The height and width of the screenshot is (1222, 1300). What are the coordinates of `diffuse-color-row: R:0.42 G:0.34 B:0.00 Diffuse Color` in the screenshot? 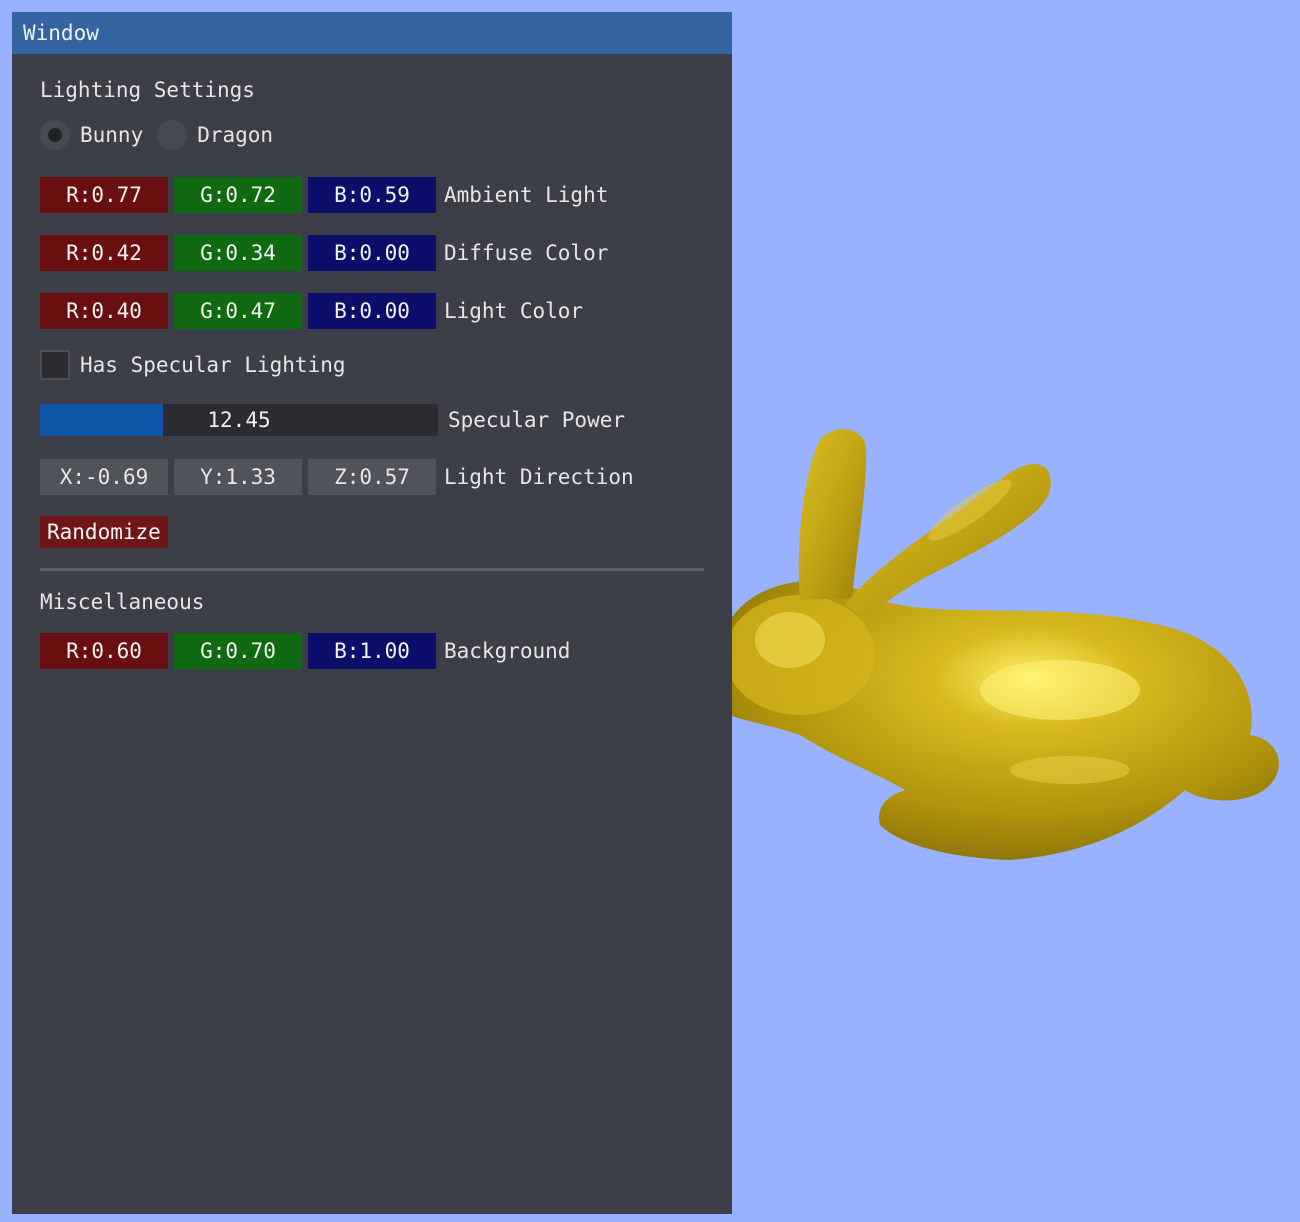 It's located at (324, 253).